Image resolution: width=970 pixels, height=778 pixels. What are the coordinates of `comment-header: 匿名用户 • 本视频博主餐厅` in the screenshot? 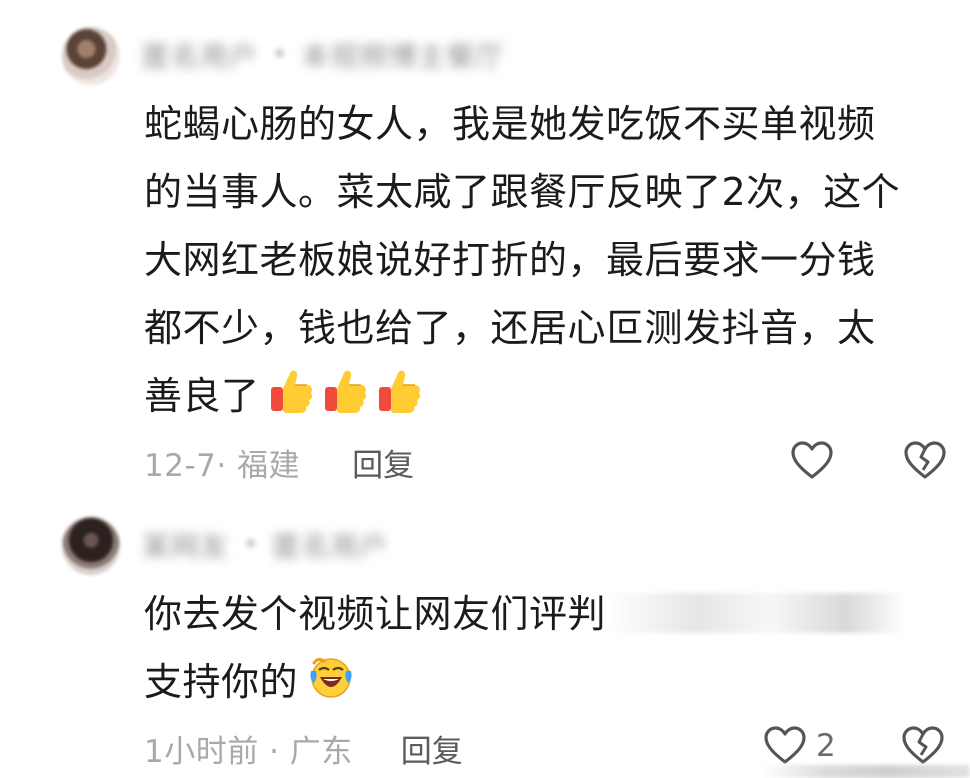 It's located at (323, 55).